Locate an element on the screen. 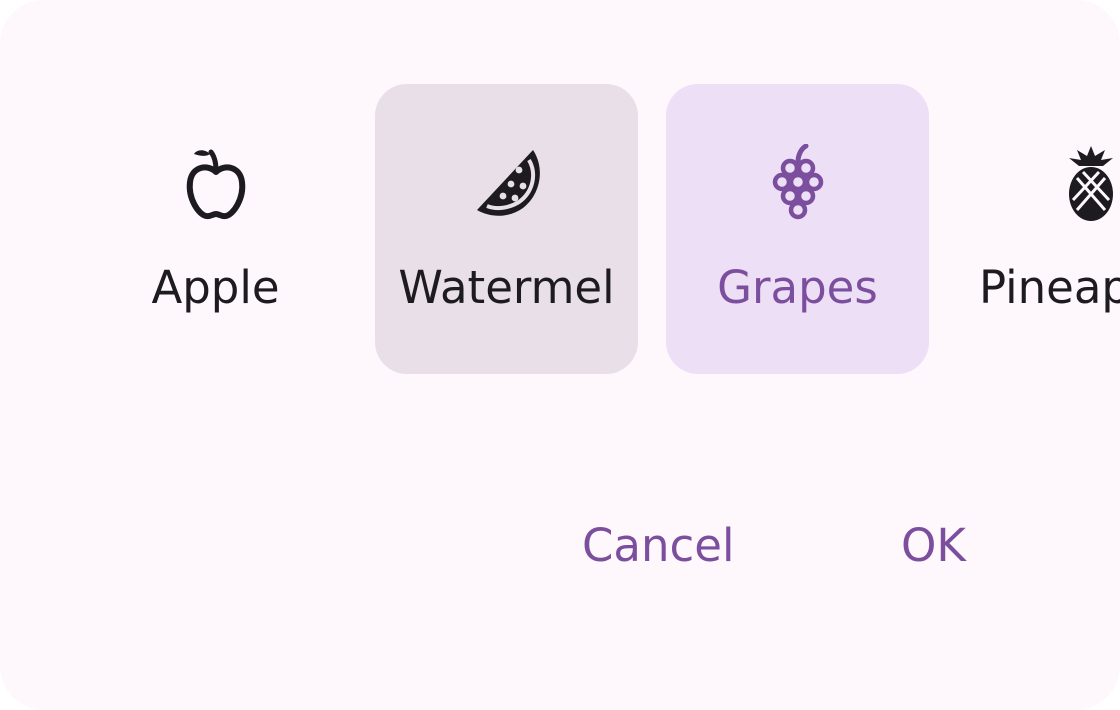  option-label: Watermel is located at coordinates (506, 287).